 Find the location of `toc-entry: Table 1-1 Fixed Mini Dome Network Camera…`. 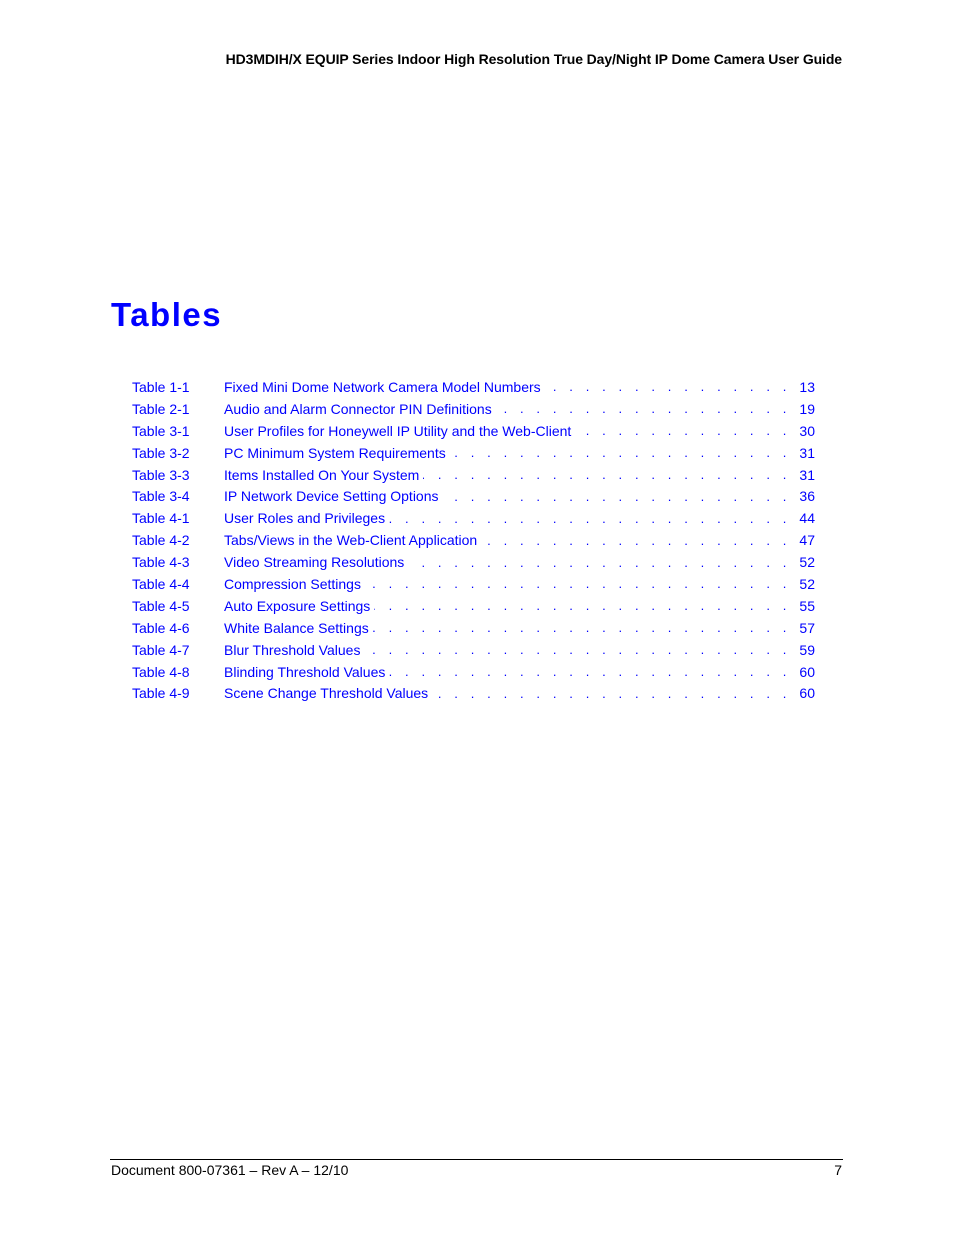

toc-entry: Table 1-1 Fixed Mini Dome Network Camera… is located at coordinates (473, 387).